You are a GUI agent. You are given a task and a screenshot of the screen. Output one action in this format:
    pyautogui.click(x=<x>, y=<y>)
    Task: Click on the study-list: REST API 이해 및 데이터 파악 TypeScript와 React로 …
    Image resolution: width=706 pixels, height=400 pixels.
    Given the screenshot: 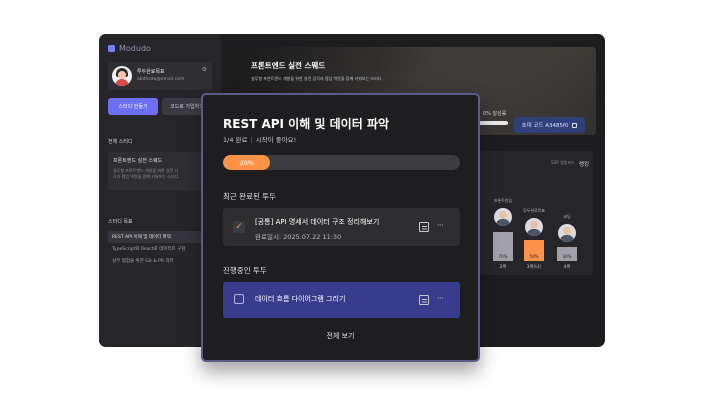 What is the action you would take?
    pyautogui.click(x=160, y=249)
    